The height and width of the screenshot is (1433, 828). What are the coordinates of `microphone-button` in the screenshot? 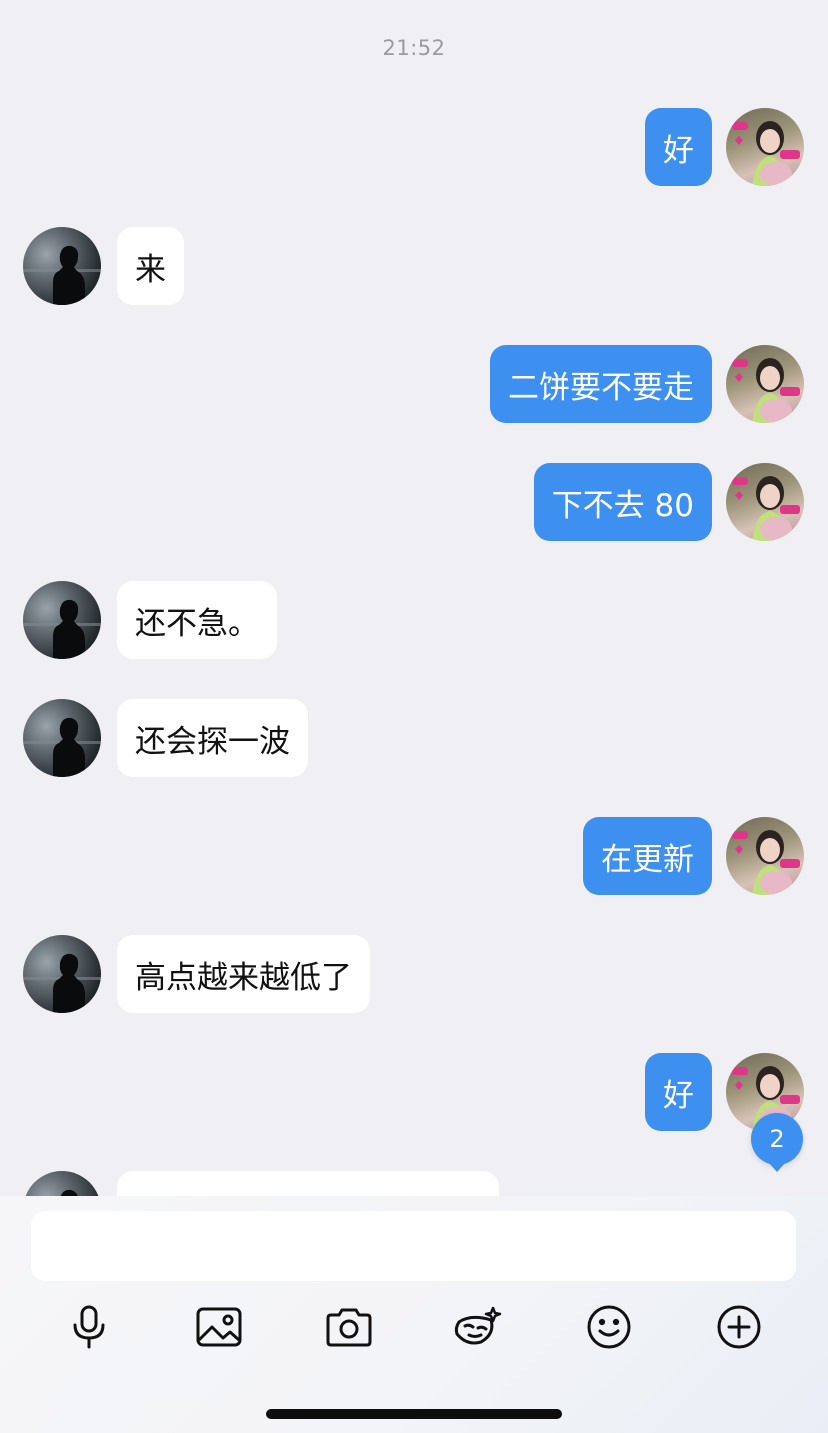 It's located at (89, 1327).